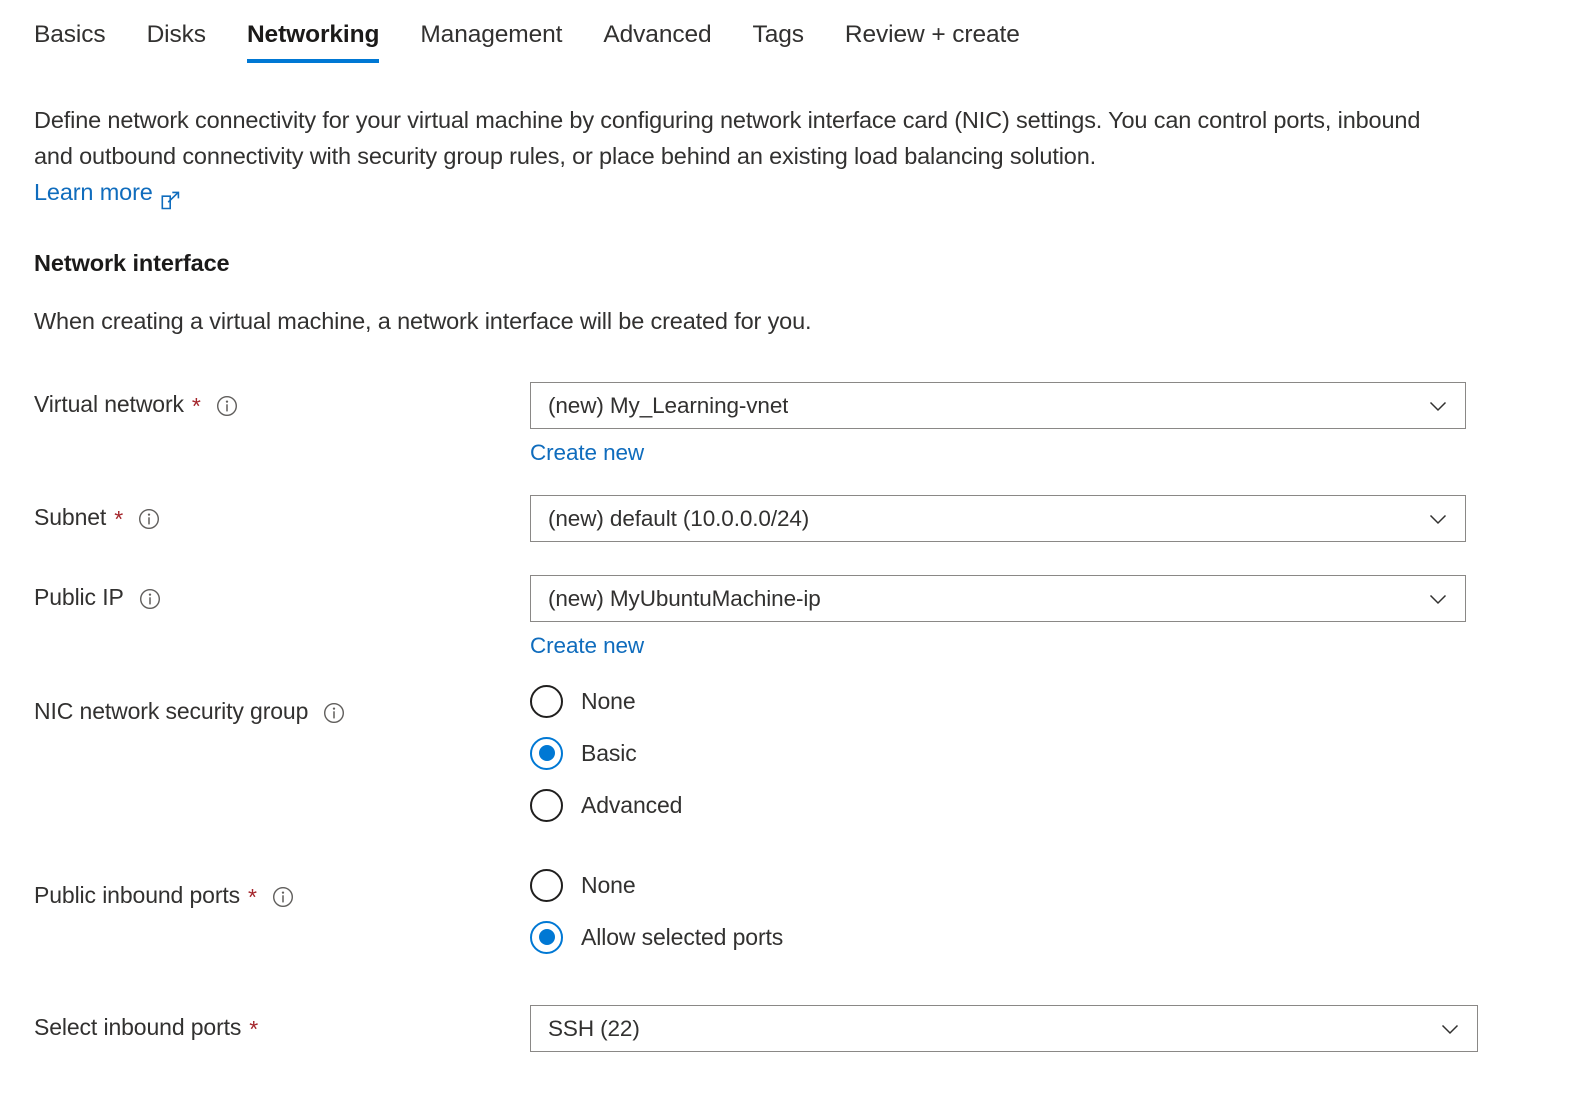 The image size is (1584, 1096). What do you see at coordinates (656, 885) in the screenshot?
I see `public-inbound-ports-option-none: None` at bounding box center [656, 885].